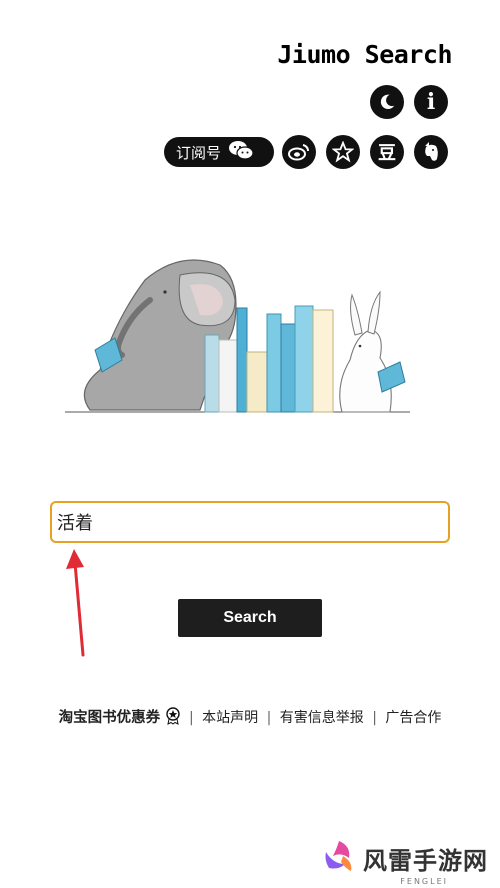 Image resolution: width=500 pixels, height=888 pixels. Describe the element at coordinates (299, 152) in the screenshot. I see `weibo-icon` at that location.